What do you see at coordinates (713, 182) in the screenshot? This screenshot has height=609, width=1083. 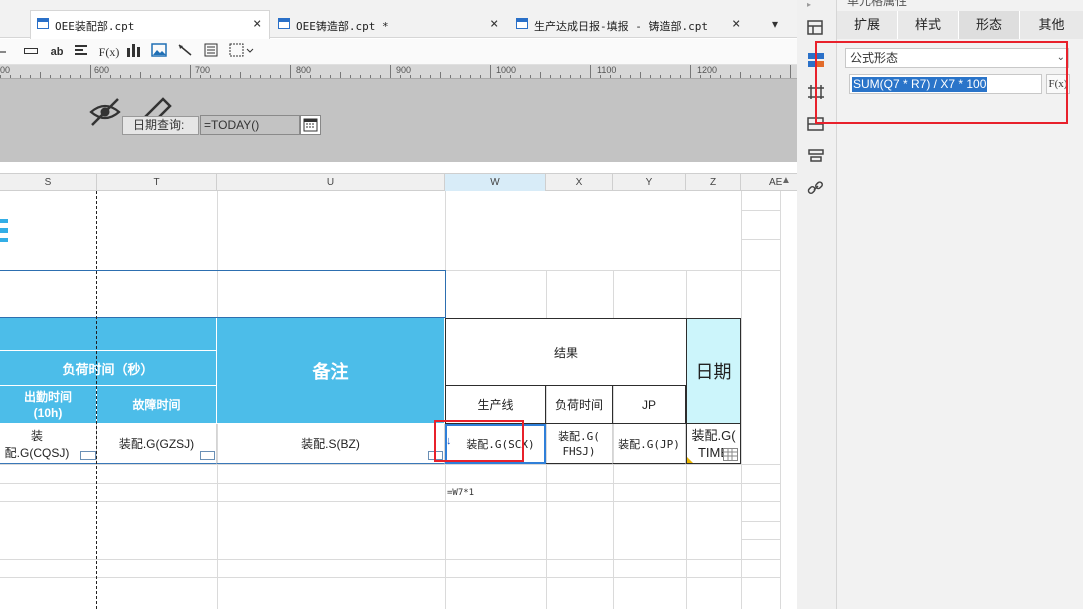 I see `column-header-z: Z` at bounding box center [713, 182].